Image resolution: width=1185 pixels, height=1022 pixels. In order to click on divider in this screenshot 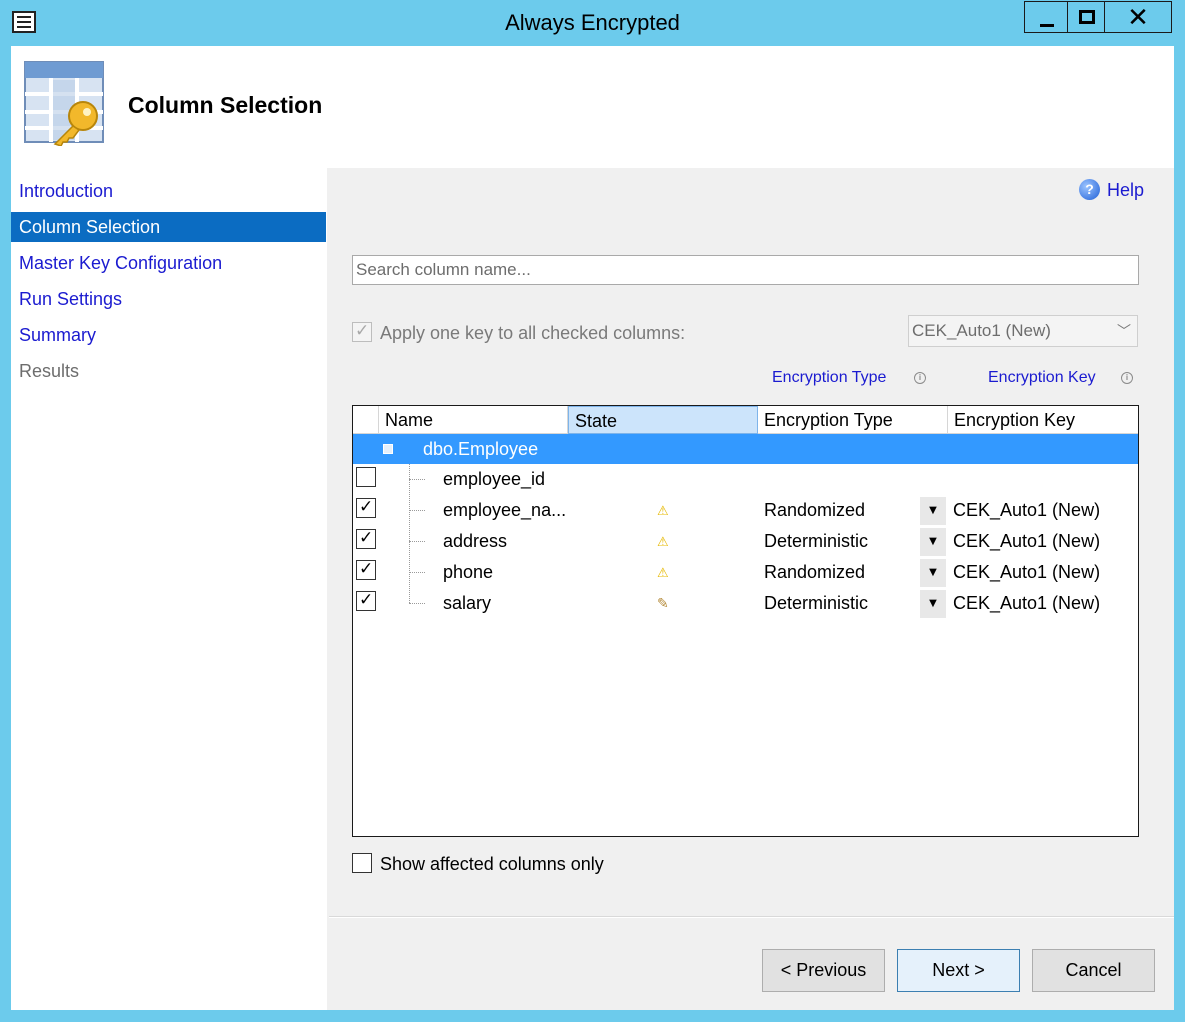, I will do `click(751, 917)`.